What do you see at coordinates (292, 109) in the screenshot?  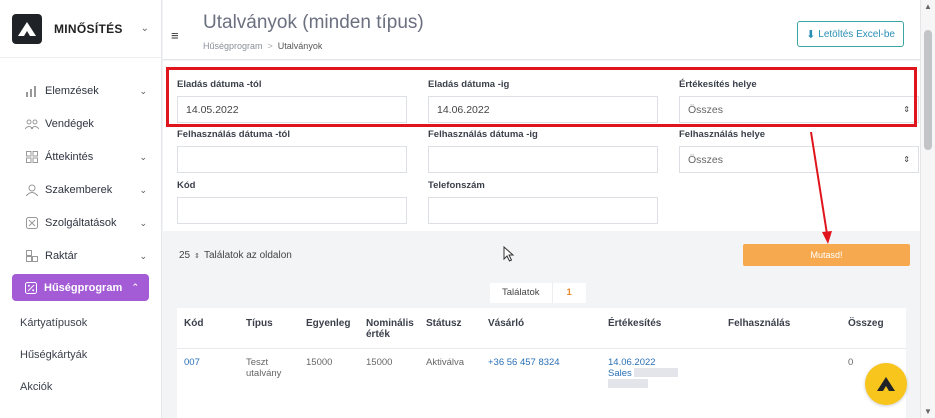 I see `sale-date-from-input: 14.05.2022` at bounding box center [292, 109].